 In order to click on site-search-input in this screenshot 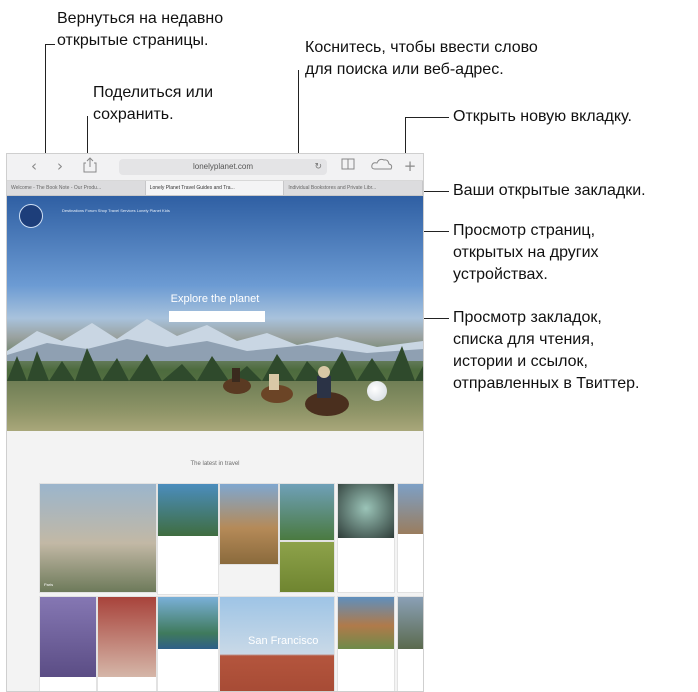, I will do `click(217, 316)`.